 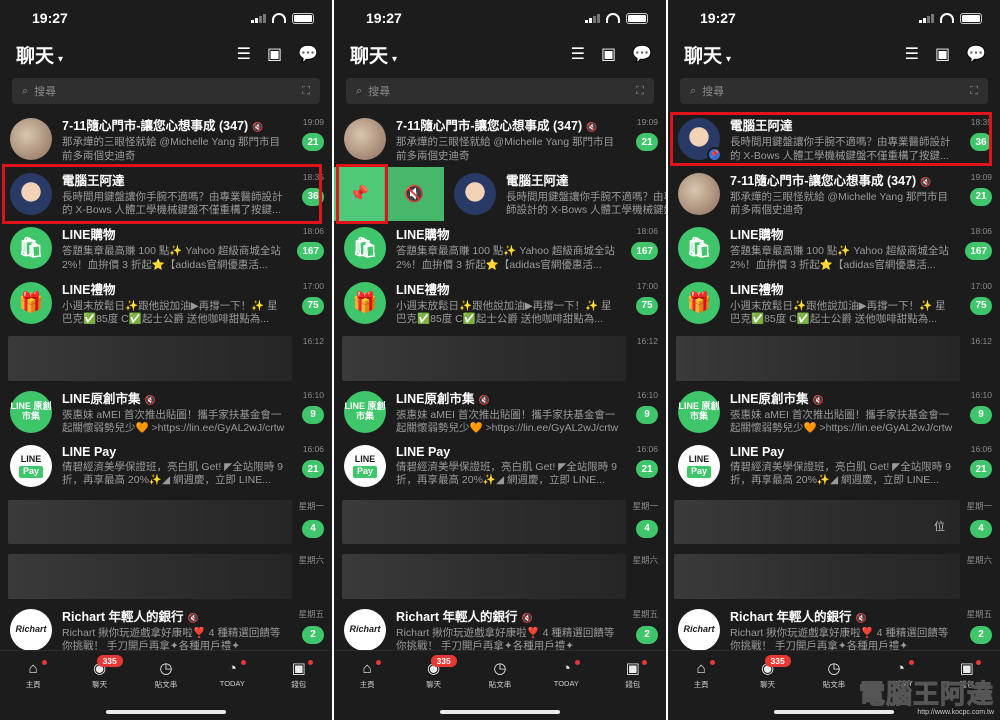 I want to click on gift-icon: 🎁, so click(x=365, y=302).